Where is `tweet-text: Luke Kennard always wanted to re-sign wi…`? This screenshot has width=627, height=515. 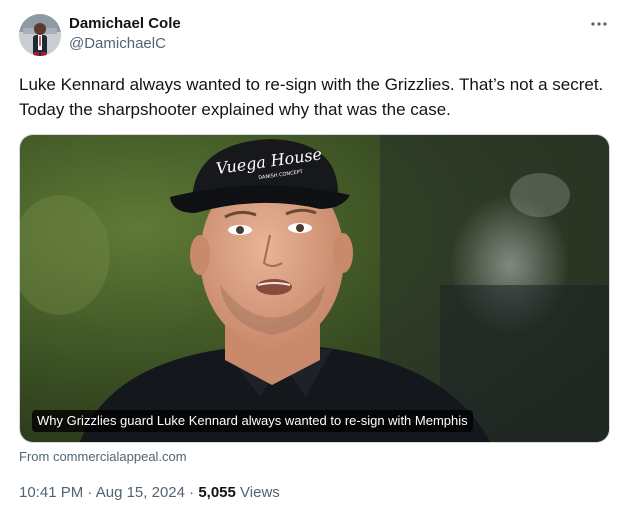
tweet-text: Luke Kennard always wanted to re-sign wi… is located at coordinates (311, 97).